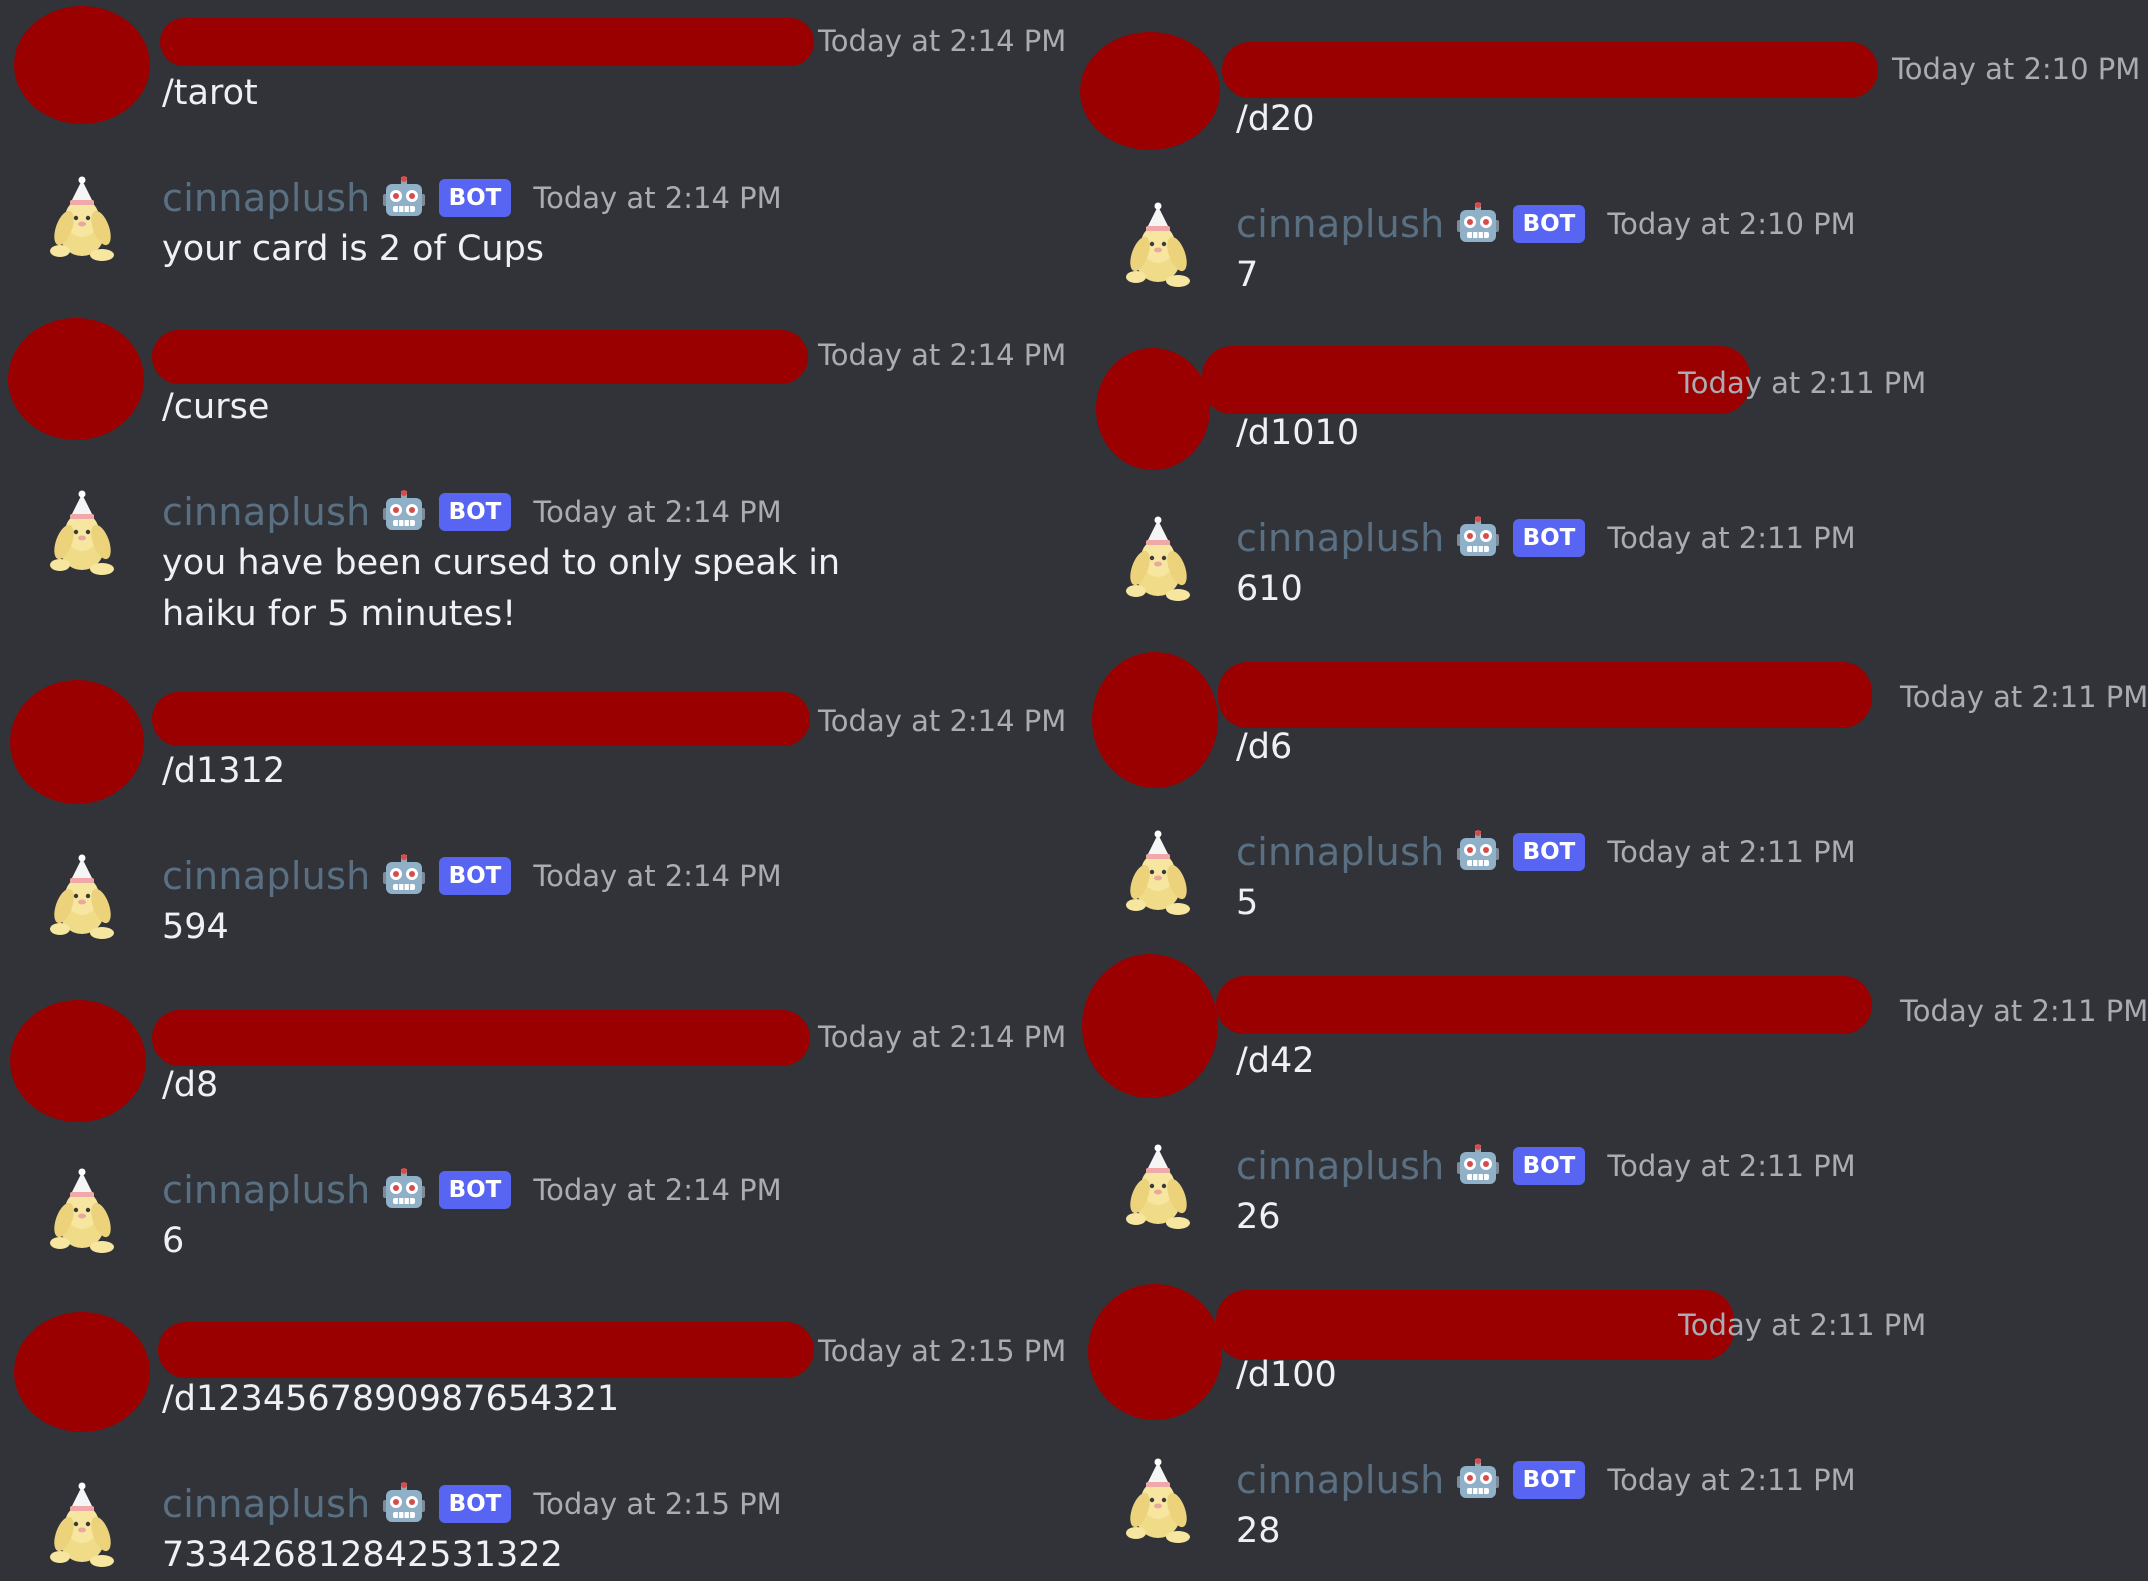 The width and height of the screenshot is (2148, 1581). Describe the element at coordinates (1275, 1061) in the screenshot. I see `message-text: /d42` at that location.